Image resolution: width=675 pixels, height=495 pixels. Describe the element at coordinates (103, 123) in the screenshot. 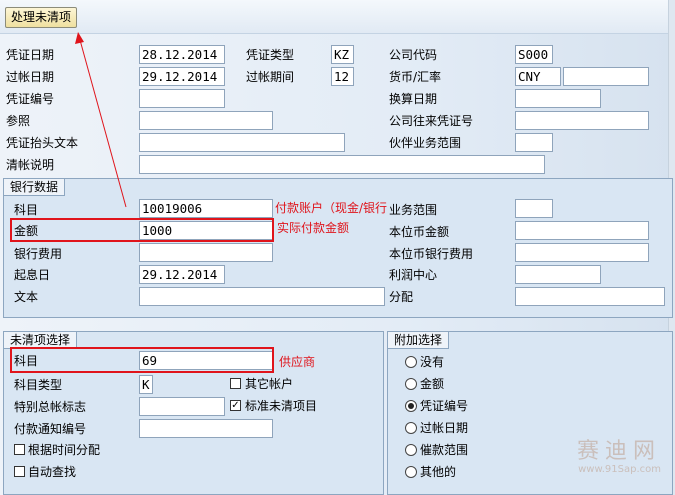

I see `annotation-arrow-line` at that location.